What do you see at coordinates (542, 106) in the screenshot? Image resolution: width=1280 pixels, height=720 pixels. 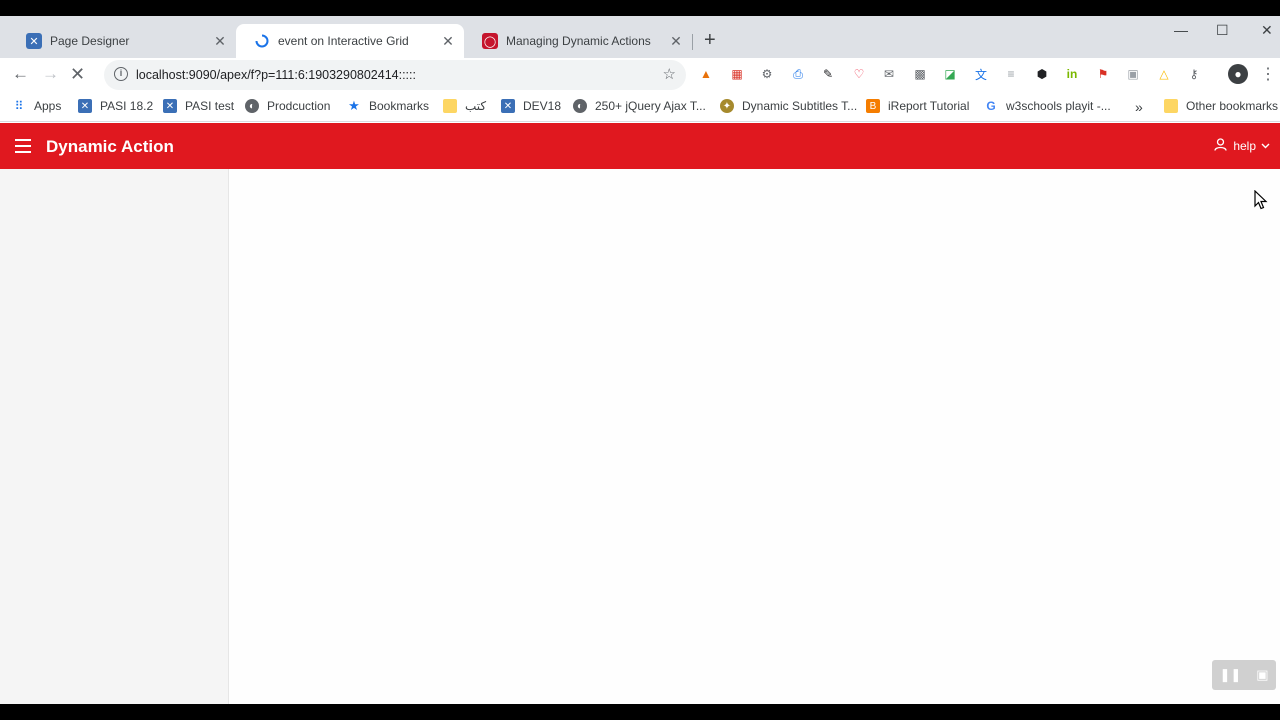 I see `bookmark-label: DEV18` at bounding box center [542, 106].